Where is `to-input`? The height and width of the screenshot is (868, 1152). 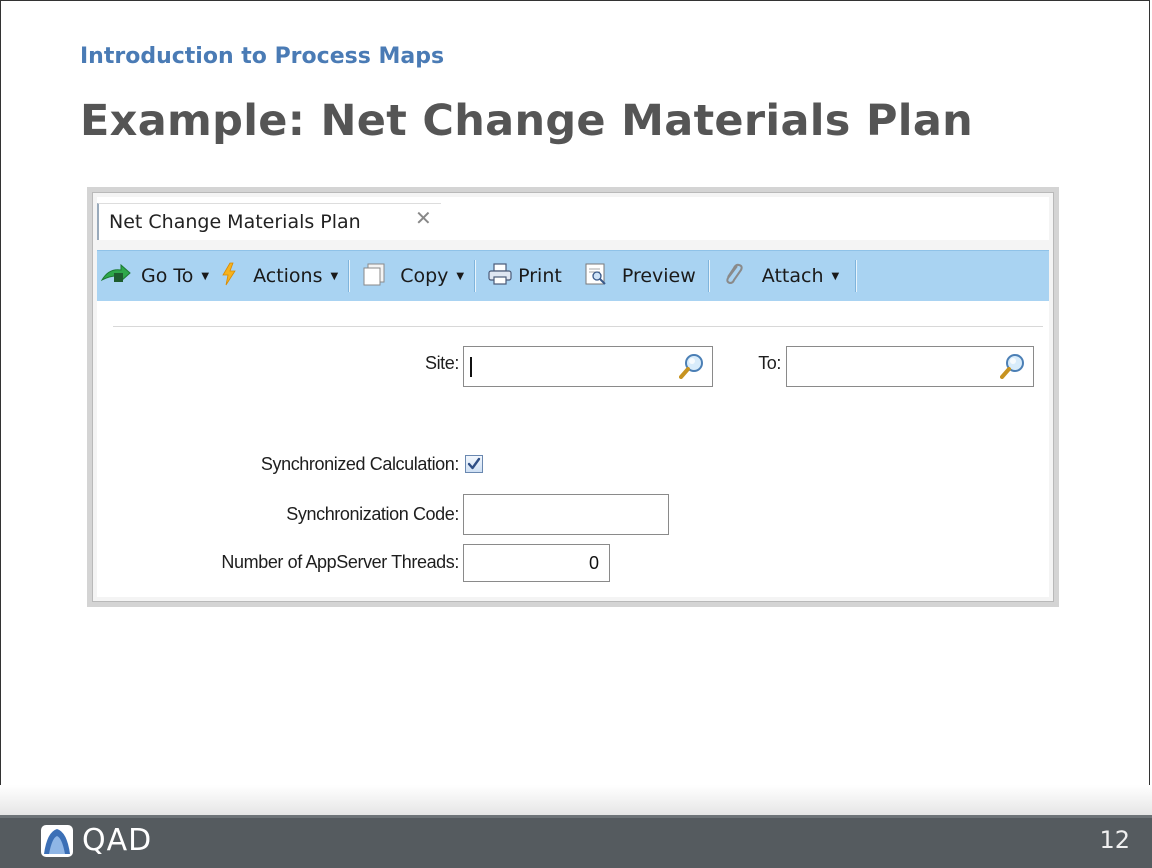 to-input is located at coordinates (910, 366).